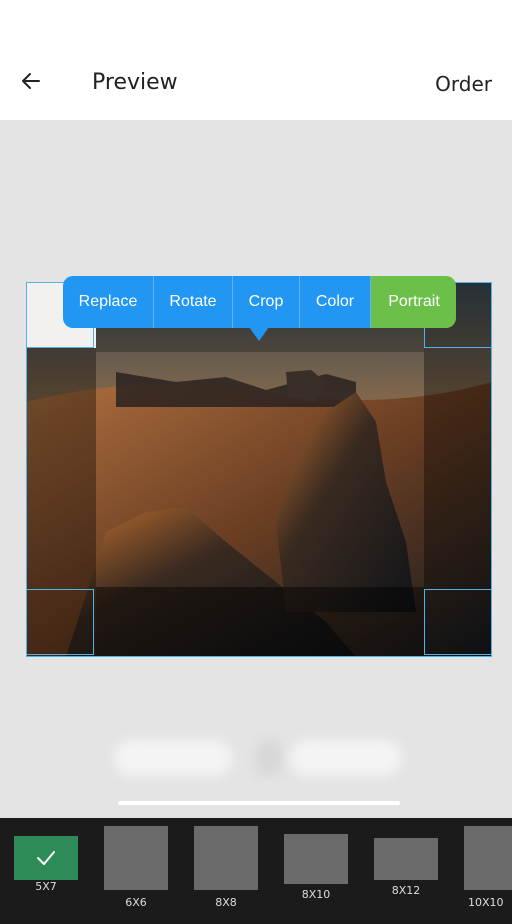 The height and width of the screenshot is (924, 512). What do you see at coordinates (136, 902) in the screenshot?
I see `size-label: 6X6` at bounding box center [136, 902].